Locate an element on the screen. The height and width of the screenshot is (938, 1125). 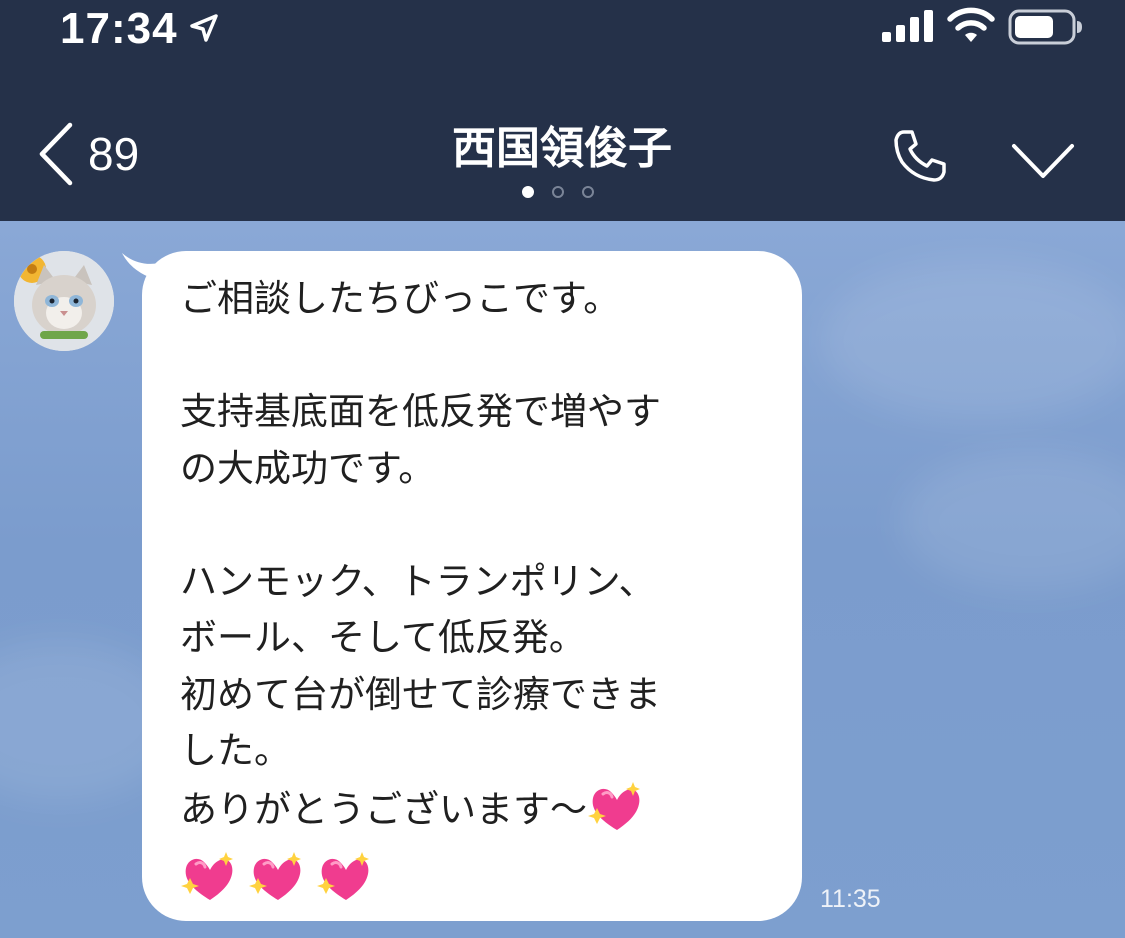
page-indicator is located at coordinates (558, 192).